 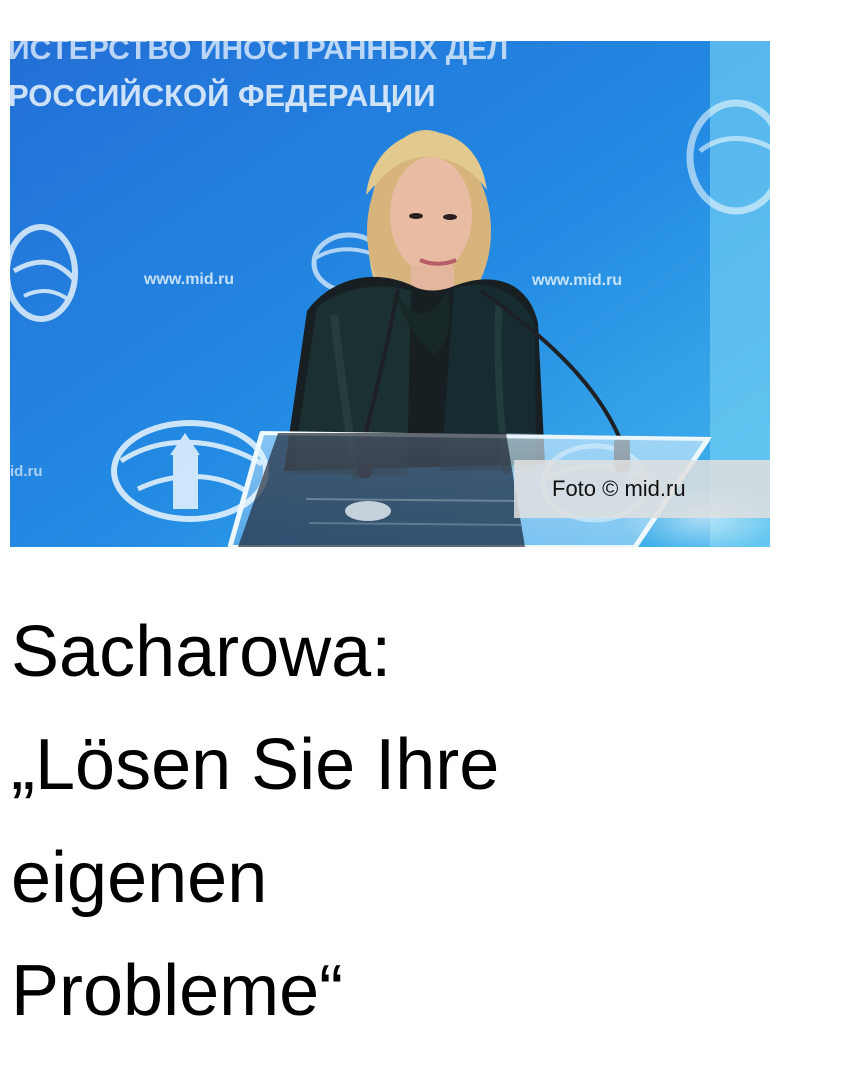 What do you see at coordinates (139, 878) in the screenshot?
I see `headline-line-3: eigenen` at bounding box center [139, 878].